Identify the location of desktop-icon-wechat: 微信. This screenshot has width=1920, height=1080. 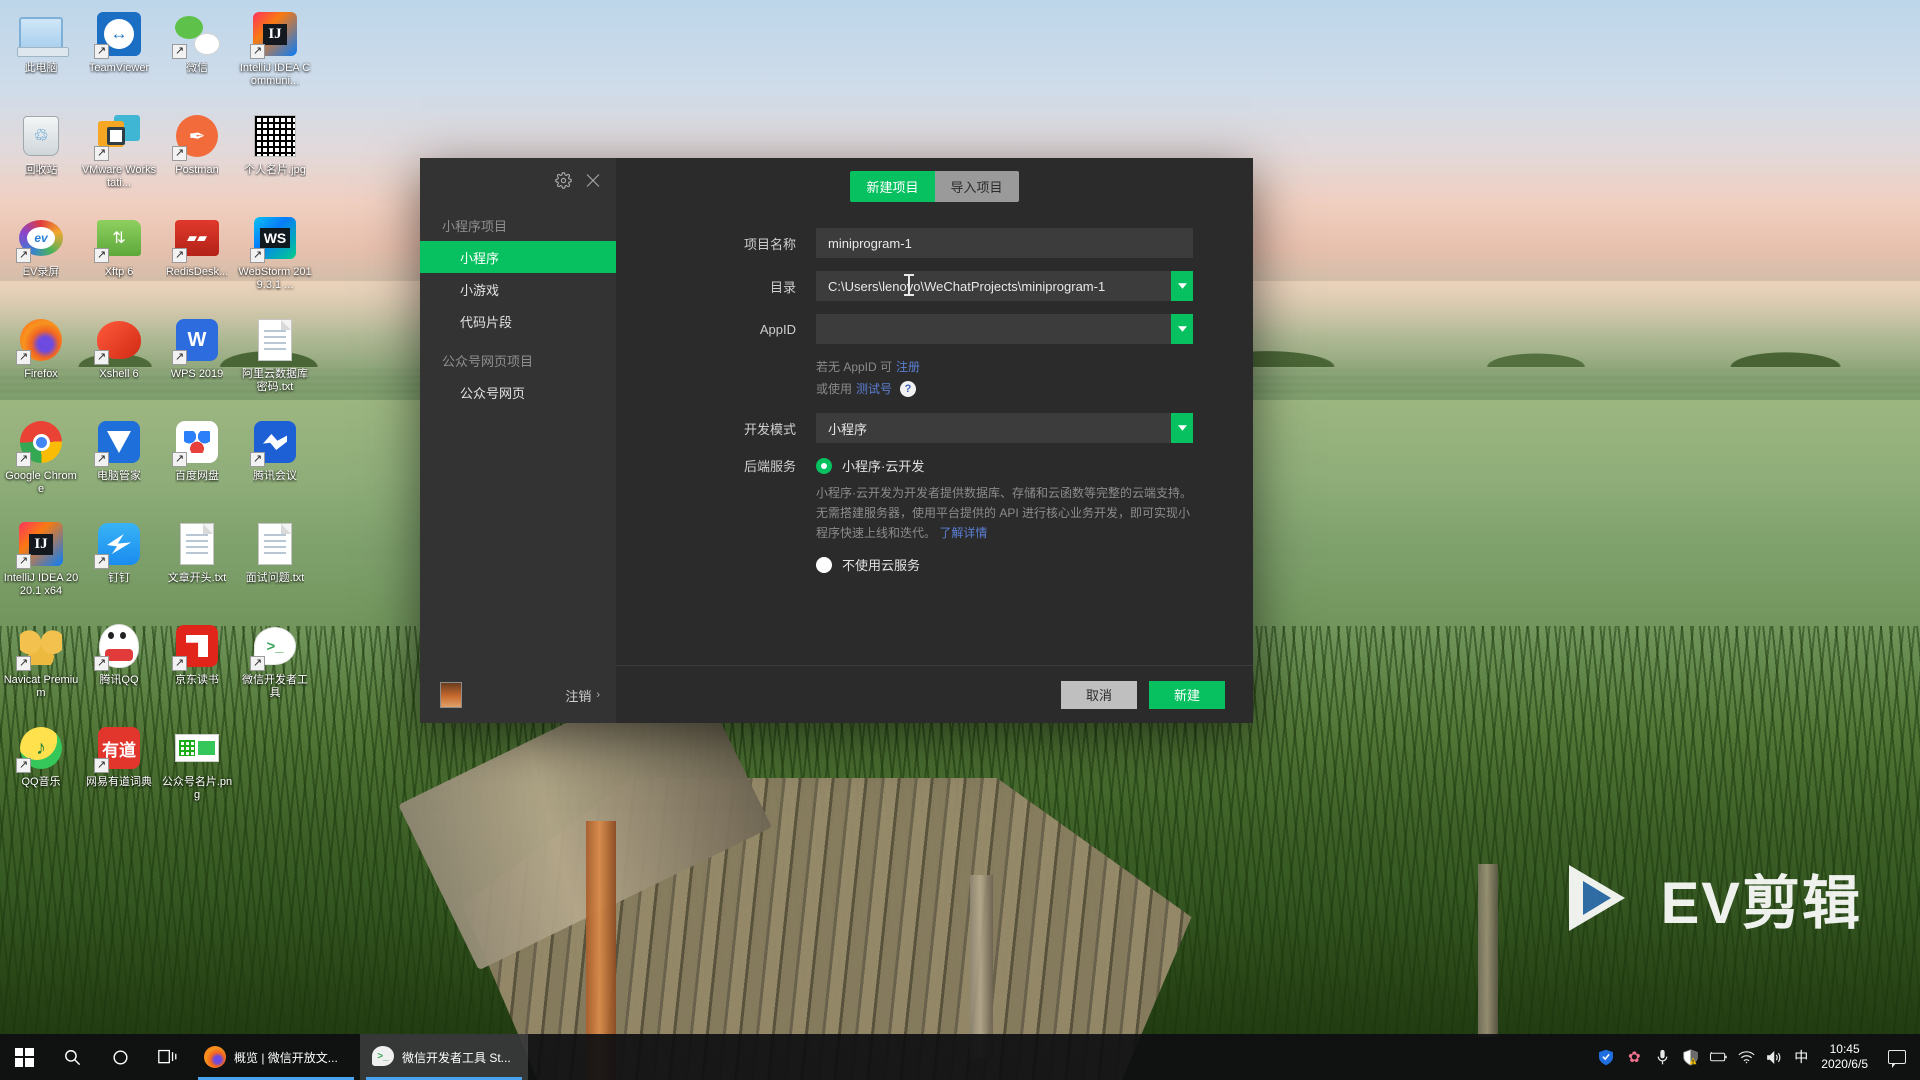
(197, 55).